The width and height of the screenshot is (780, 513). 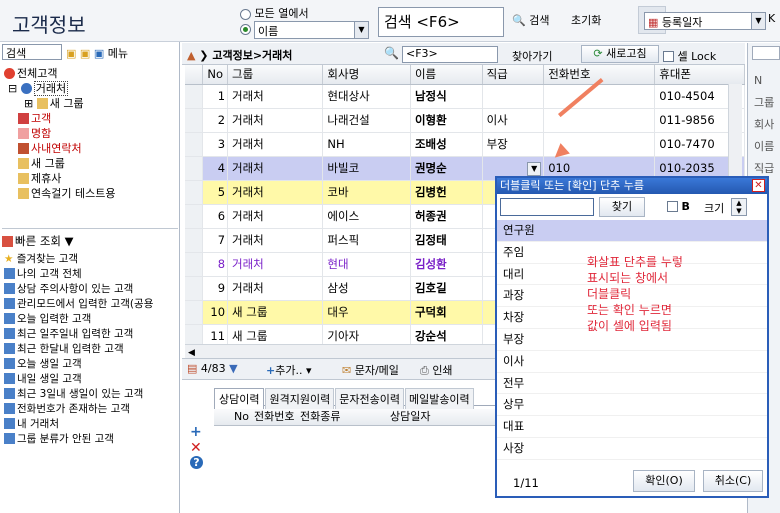 What do you see at coordinates (300, 399) in the screenshot?
I see `tab-remote: 원격지원이력` at bounding box center [300, 399].